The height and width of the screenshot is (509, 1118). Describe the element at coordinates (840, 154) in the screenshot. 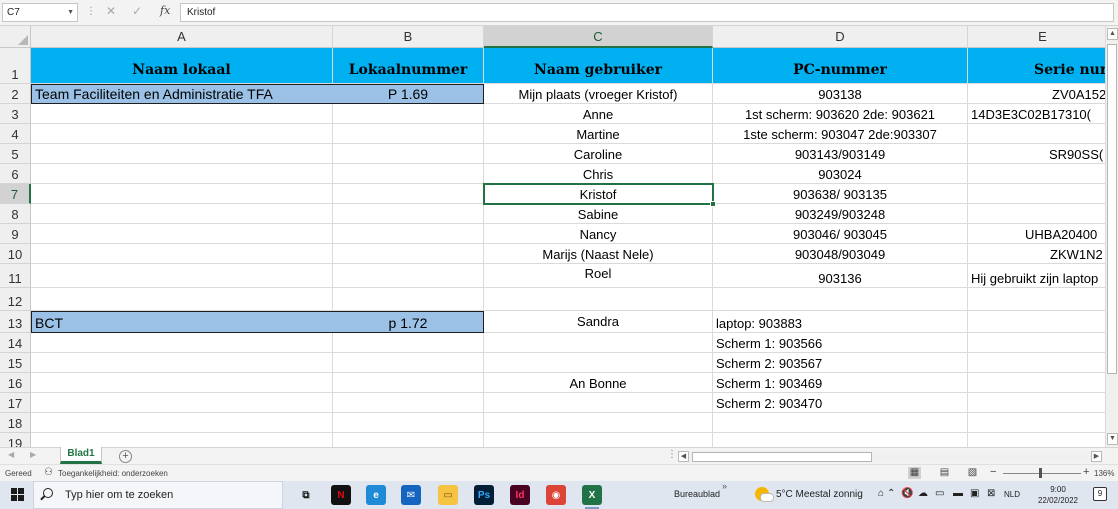

I see `cell-d5: 903143/903149` at that location.